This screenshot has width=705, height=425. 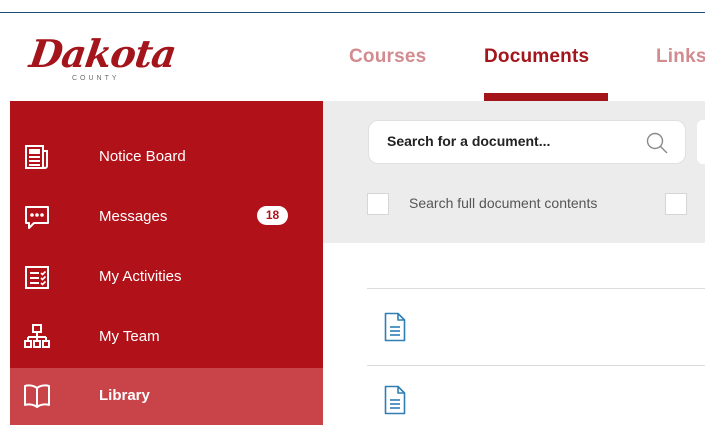 I want to click on sidebar-item-library: Library, so click(x=166, y=396).